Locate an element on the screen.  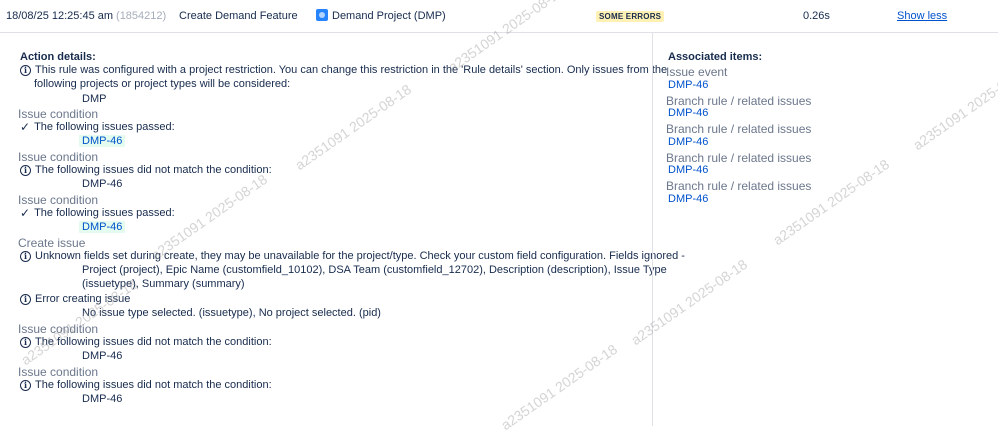
show-less-link: Show less is located at coordinates (922, 16).